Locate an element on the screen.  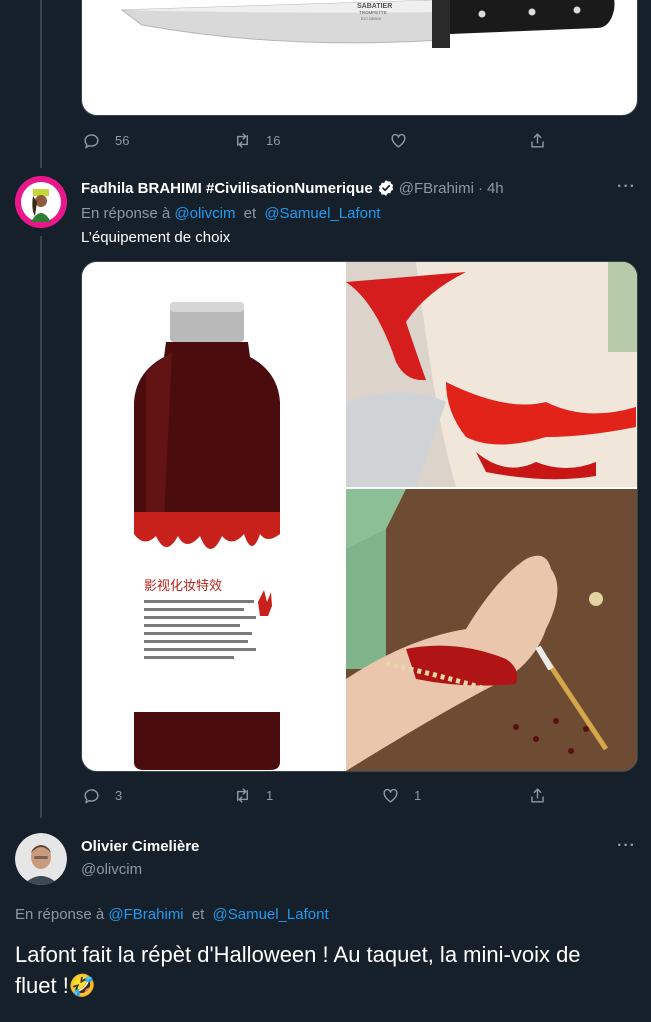
verified-icon is located at coordinates (385, 188).